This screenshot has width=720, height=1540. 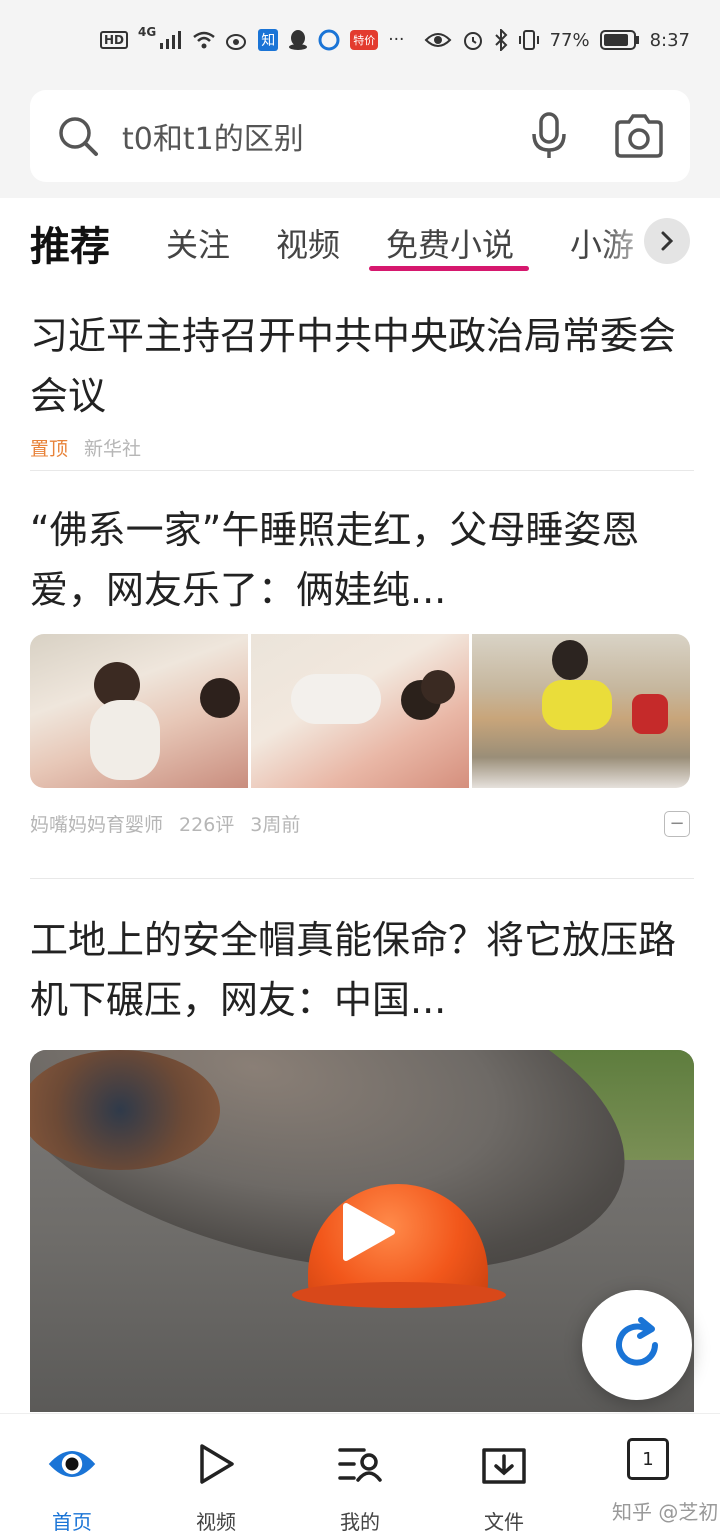 I want to click on alarm-icon, so click(x=472, y=41).